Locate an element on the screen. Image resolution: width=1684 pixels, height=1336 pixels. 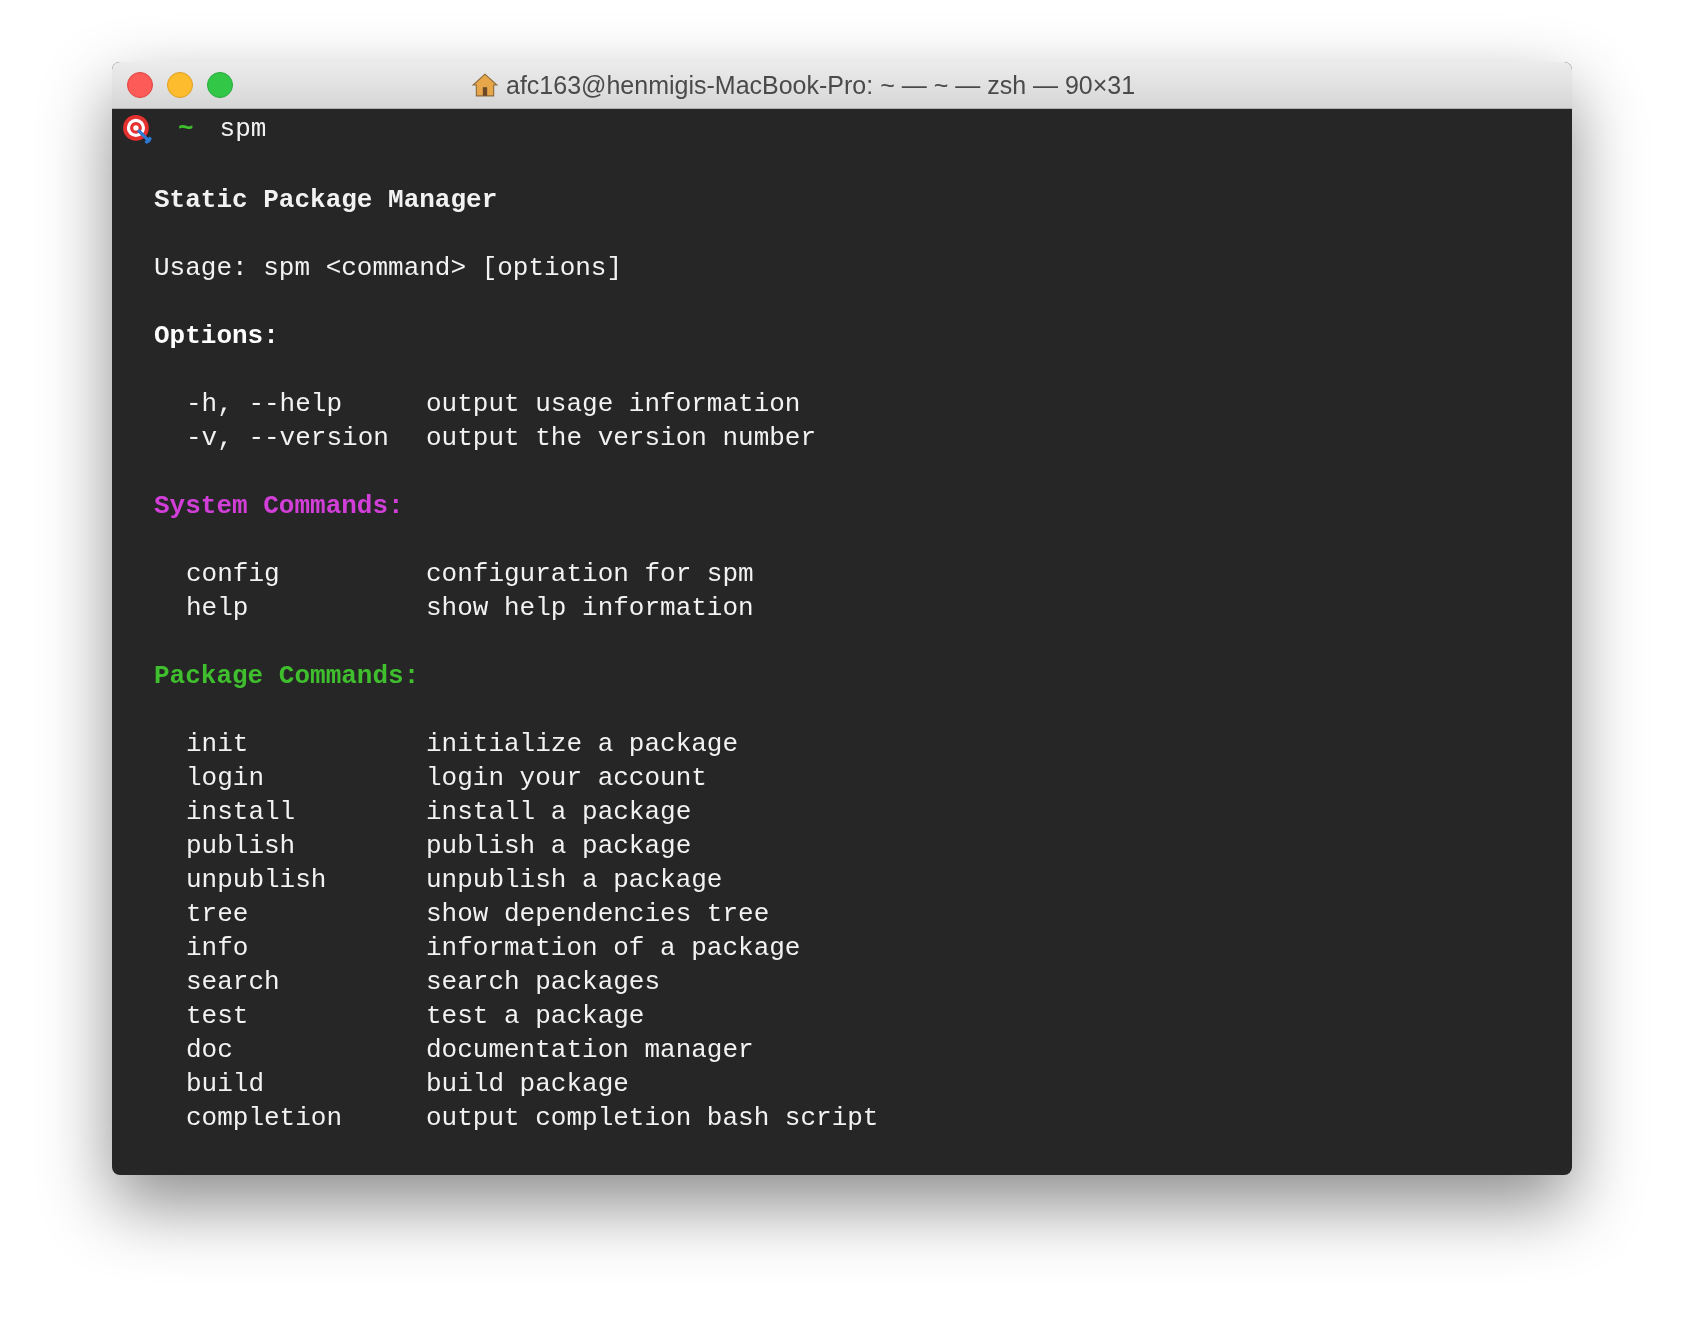
command-description: initialize a package is located at coordinates (582, 744).